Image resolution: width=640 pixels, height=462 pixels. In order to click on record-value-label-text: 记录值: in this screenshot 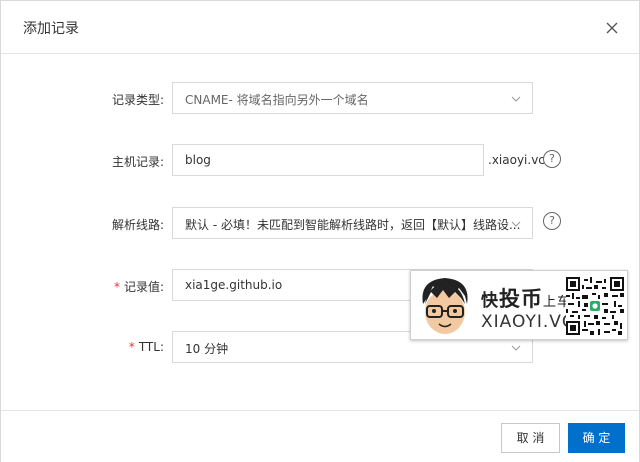, I will do `click(143, 287)`.